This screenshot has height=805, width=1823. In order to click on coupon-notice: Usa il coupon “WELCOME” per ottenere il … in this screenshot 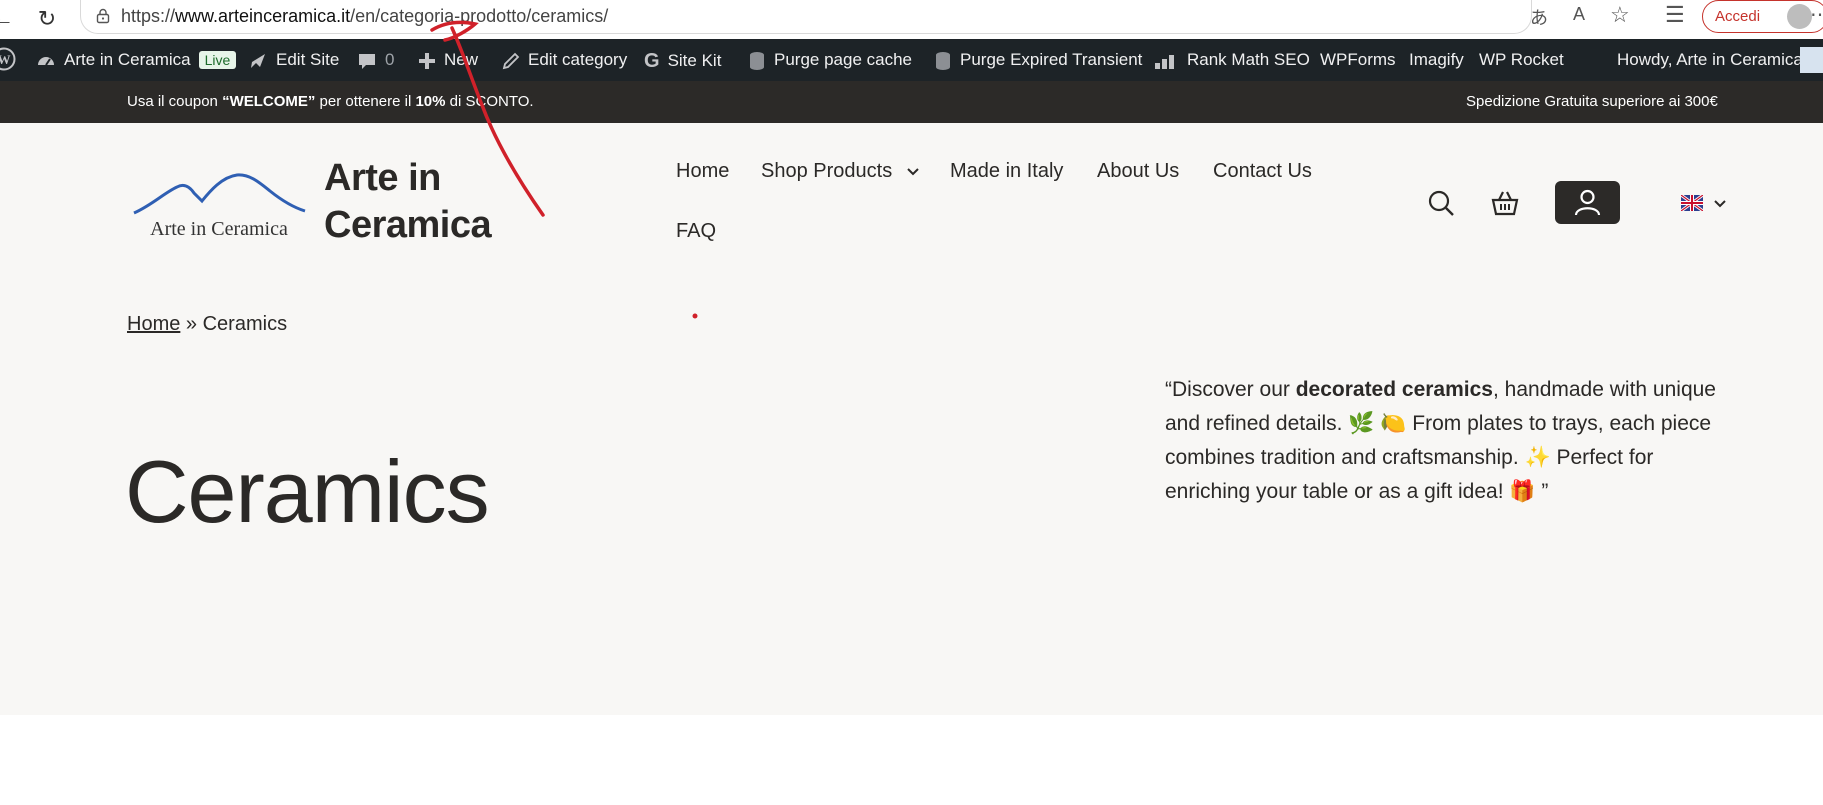, I will do `click(330, 101)`.